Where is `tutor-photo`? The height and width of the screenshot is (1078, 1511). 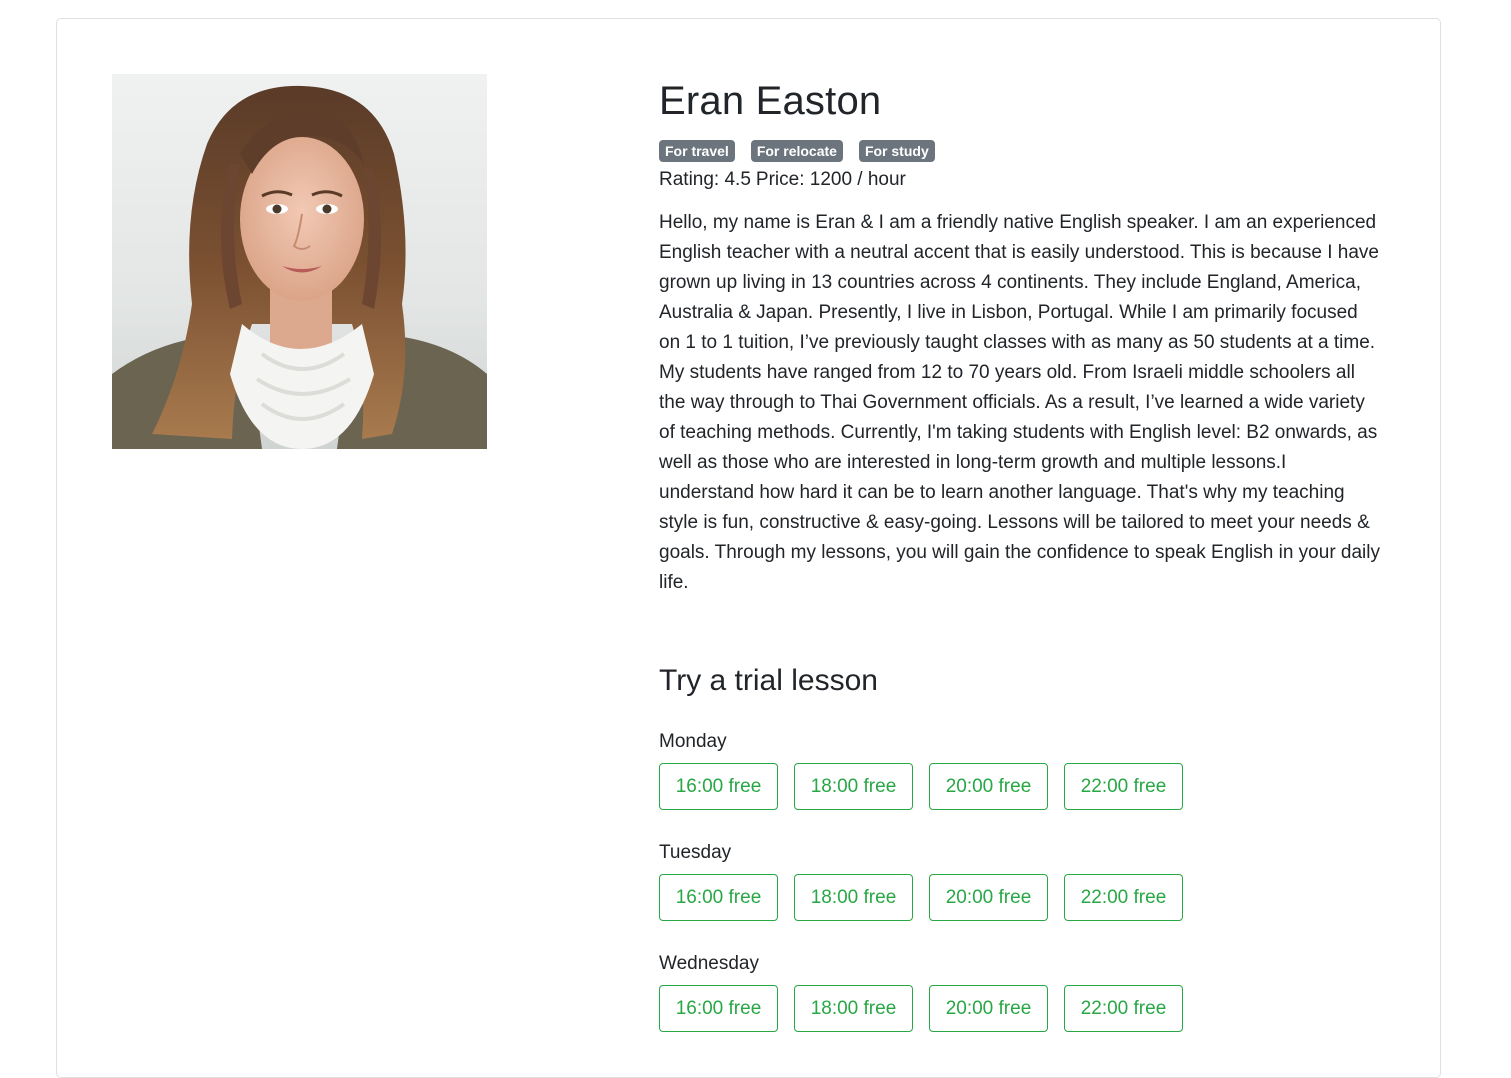 tutor-photo is located at coordinates (299, 261).